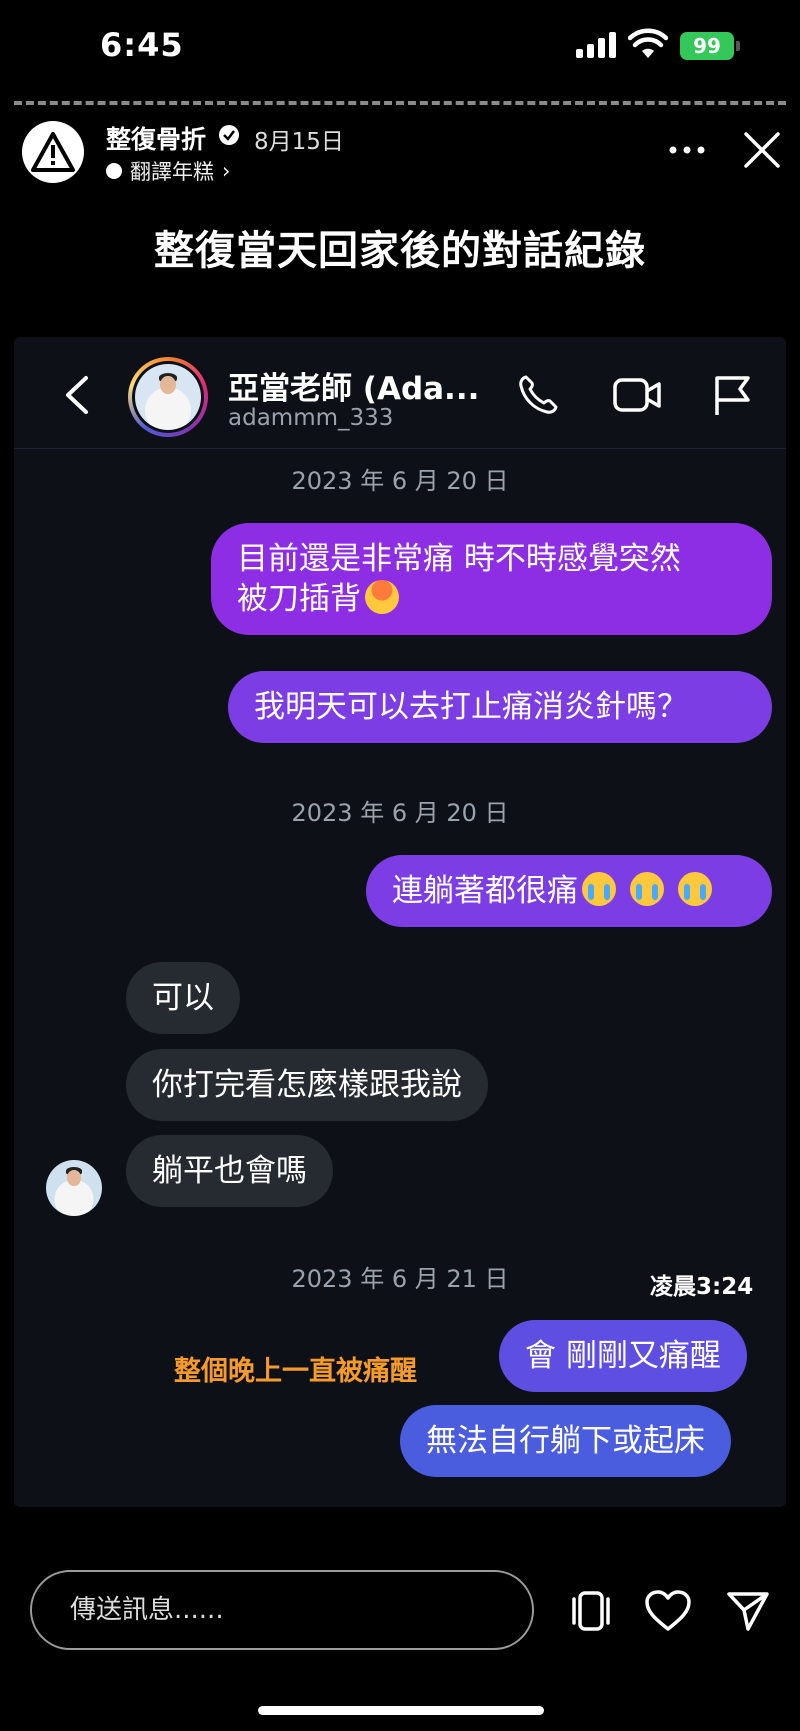 This screenshot has width=800, height=1731. Describe the element at coordinates (459, 559) in the screenshot. I see `message-text-line1: 目前還是非常痛 時不時感覺突然` at that location.